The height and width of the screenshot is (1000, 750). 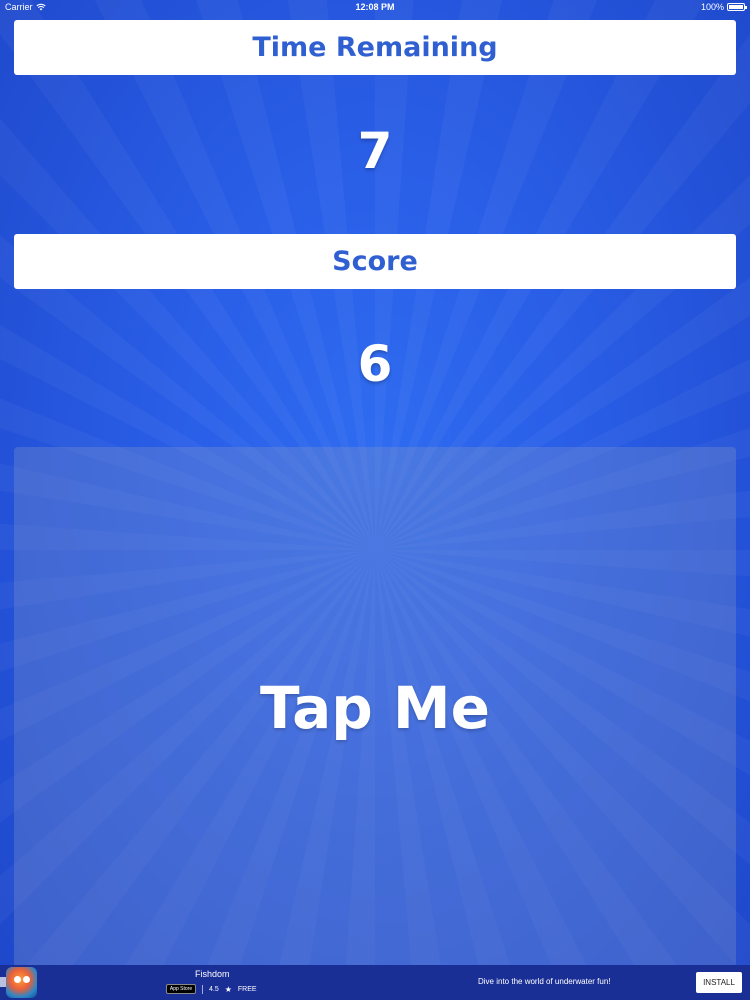 I want to click on score-value: 6, so click(x=375, y=364).